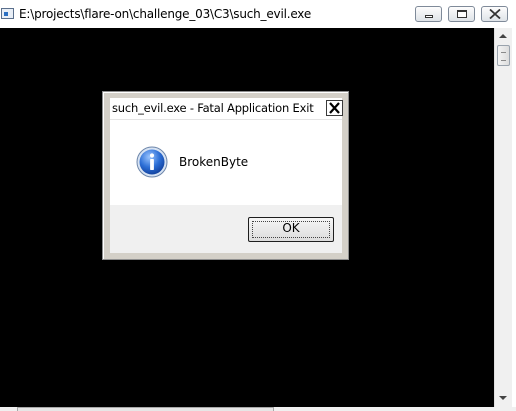  What do you see at coordinates (503, 217) in the screenshot?
I see `vertical-scrollbar` at bounding box center [503, 217].